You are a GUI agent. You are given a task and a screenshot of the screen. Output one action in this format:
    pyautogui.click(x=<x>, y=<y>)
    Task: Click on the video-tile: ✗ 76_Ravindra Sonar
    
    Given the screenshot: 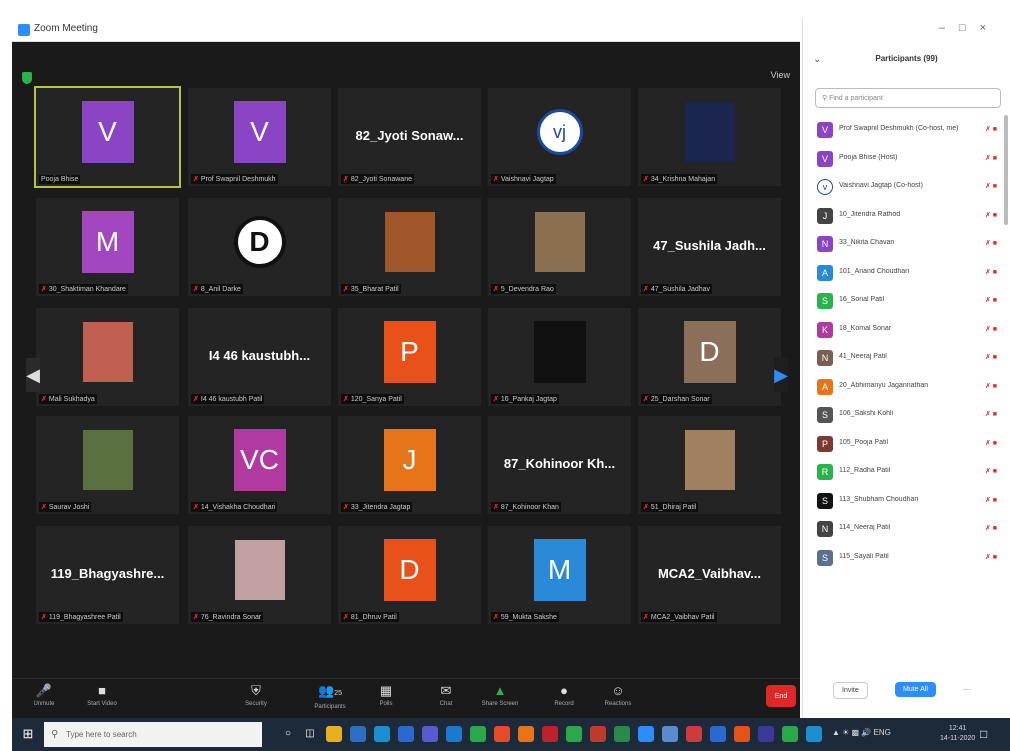 What is the action you would take?
    pyautogui.click(x=259, y=575)
    